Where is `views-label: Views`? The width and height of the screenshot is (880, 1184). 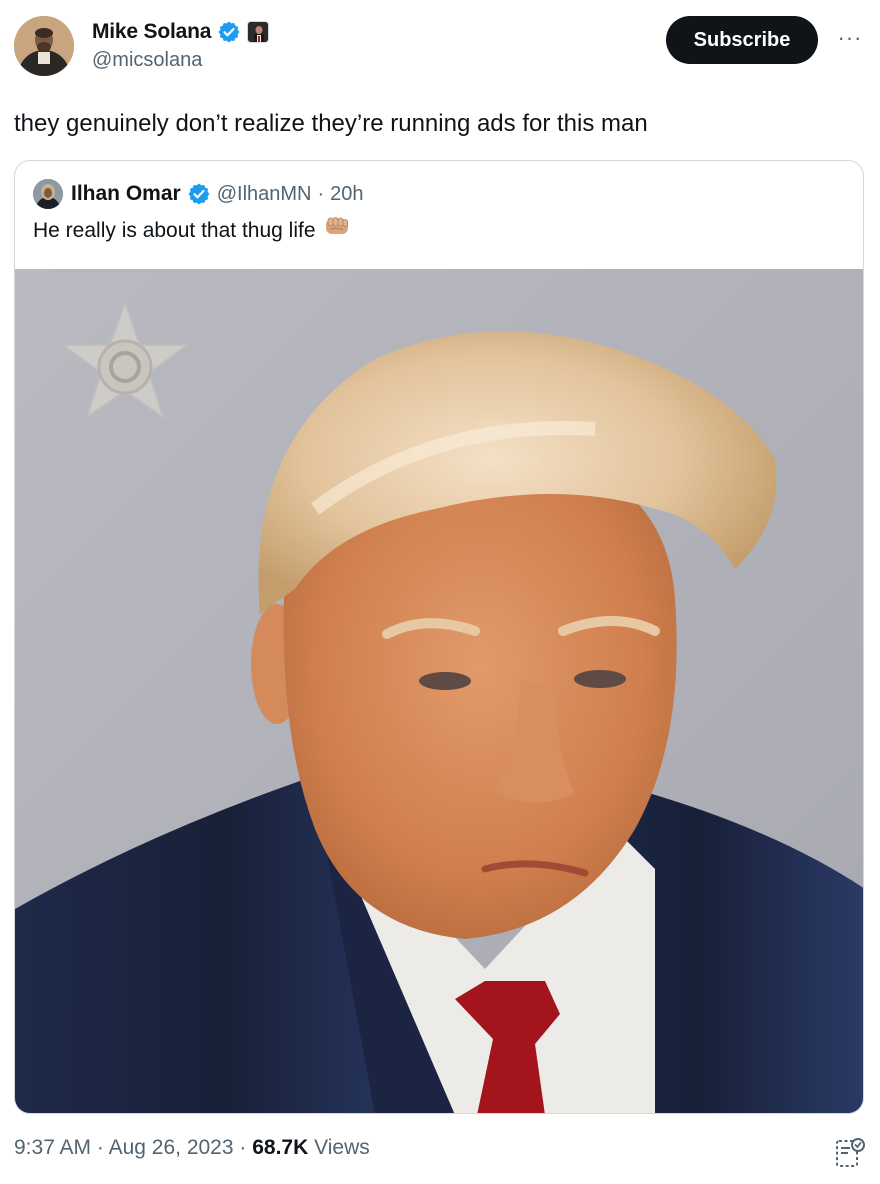
views-label: Views is located at coordinates (342, 1147).